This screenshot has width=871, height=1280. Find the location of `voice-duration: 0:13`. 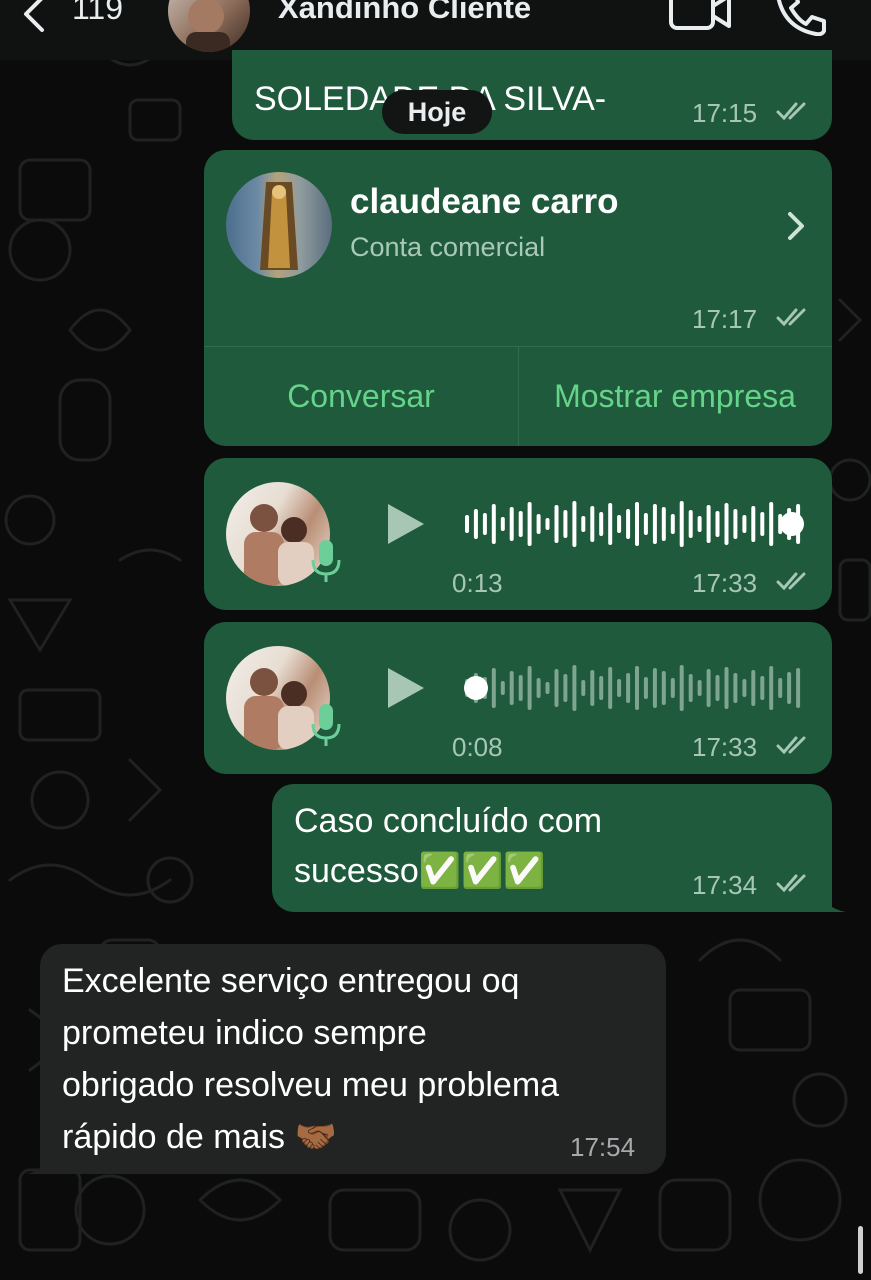

voice-duration: 0:13 is located at coordinates (477, 583).